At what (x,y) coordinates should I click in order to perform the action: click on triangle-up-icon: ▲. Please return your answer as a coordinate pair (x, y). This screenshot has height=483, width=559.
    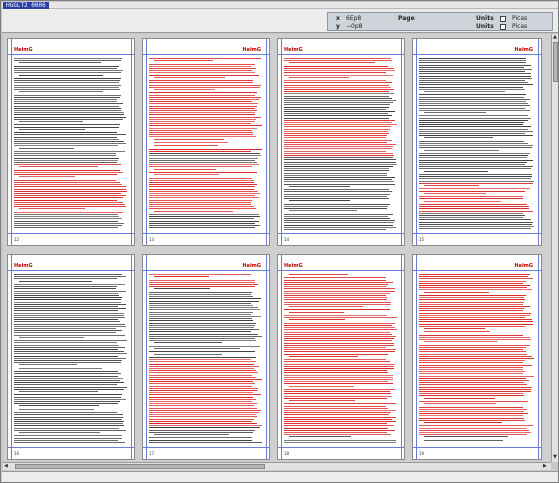
    Looking at the image, I should click on (555, 37).